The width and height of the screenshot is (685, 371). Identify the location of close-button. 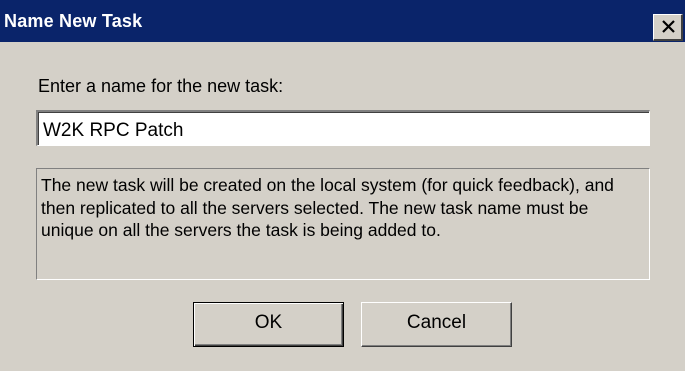
(668, 27).